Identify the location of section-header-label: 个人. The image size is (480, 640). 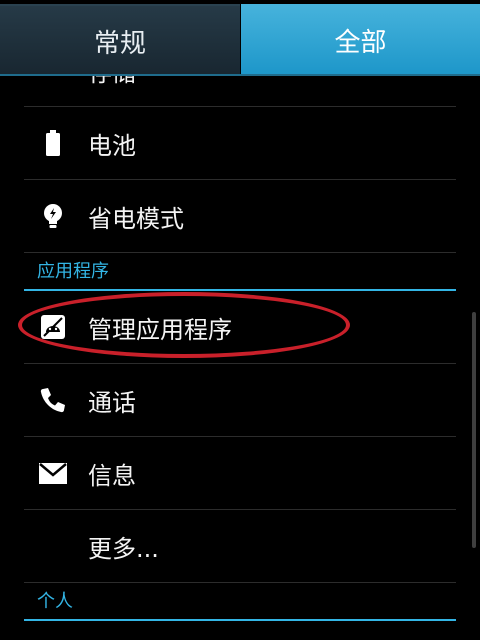
(55, 601).